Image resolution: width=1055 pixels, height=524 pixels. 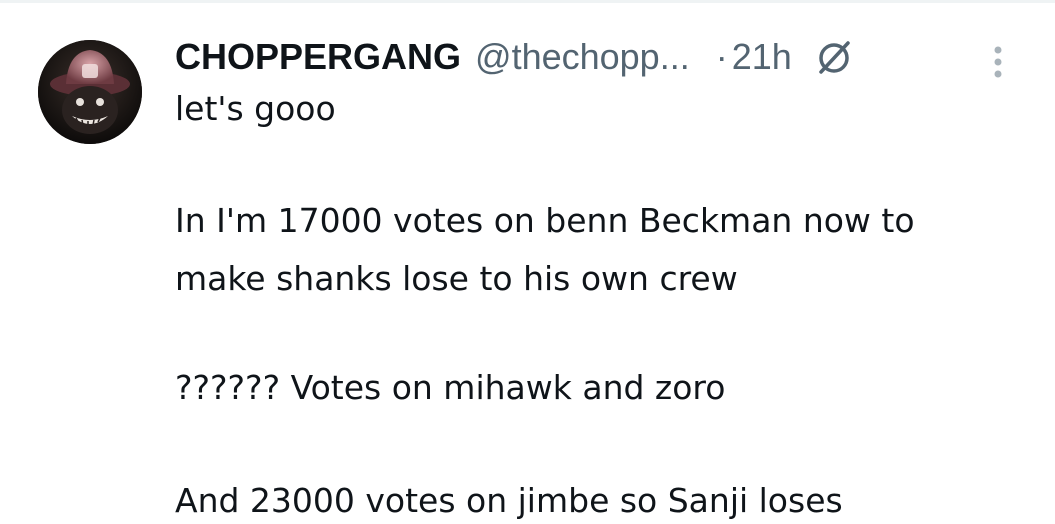 I want to click on tweet-text-line: let's gooo, so click(x=255, y=108).